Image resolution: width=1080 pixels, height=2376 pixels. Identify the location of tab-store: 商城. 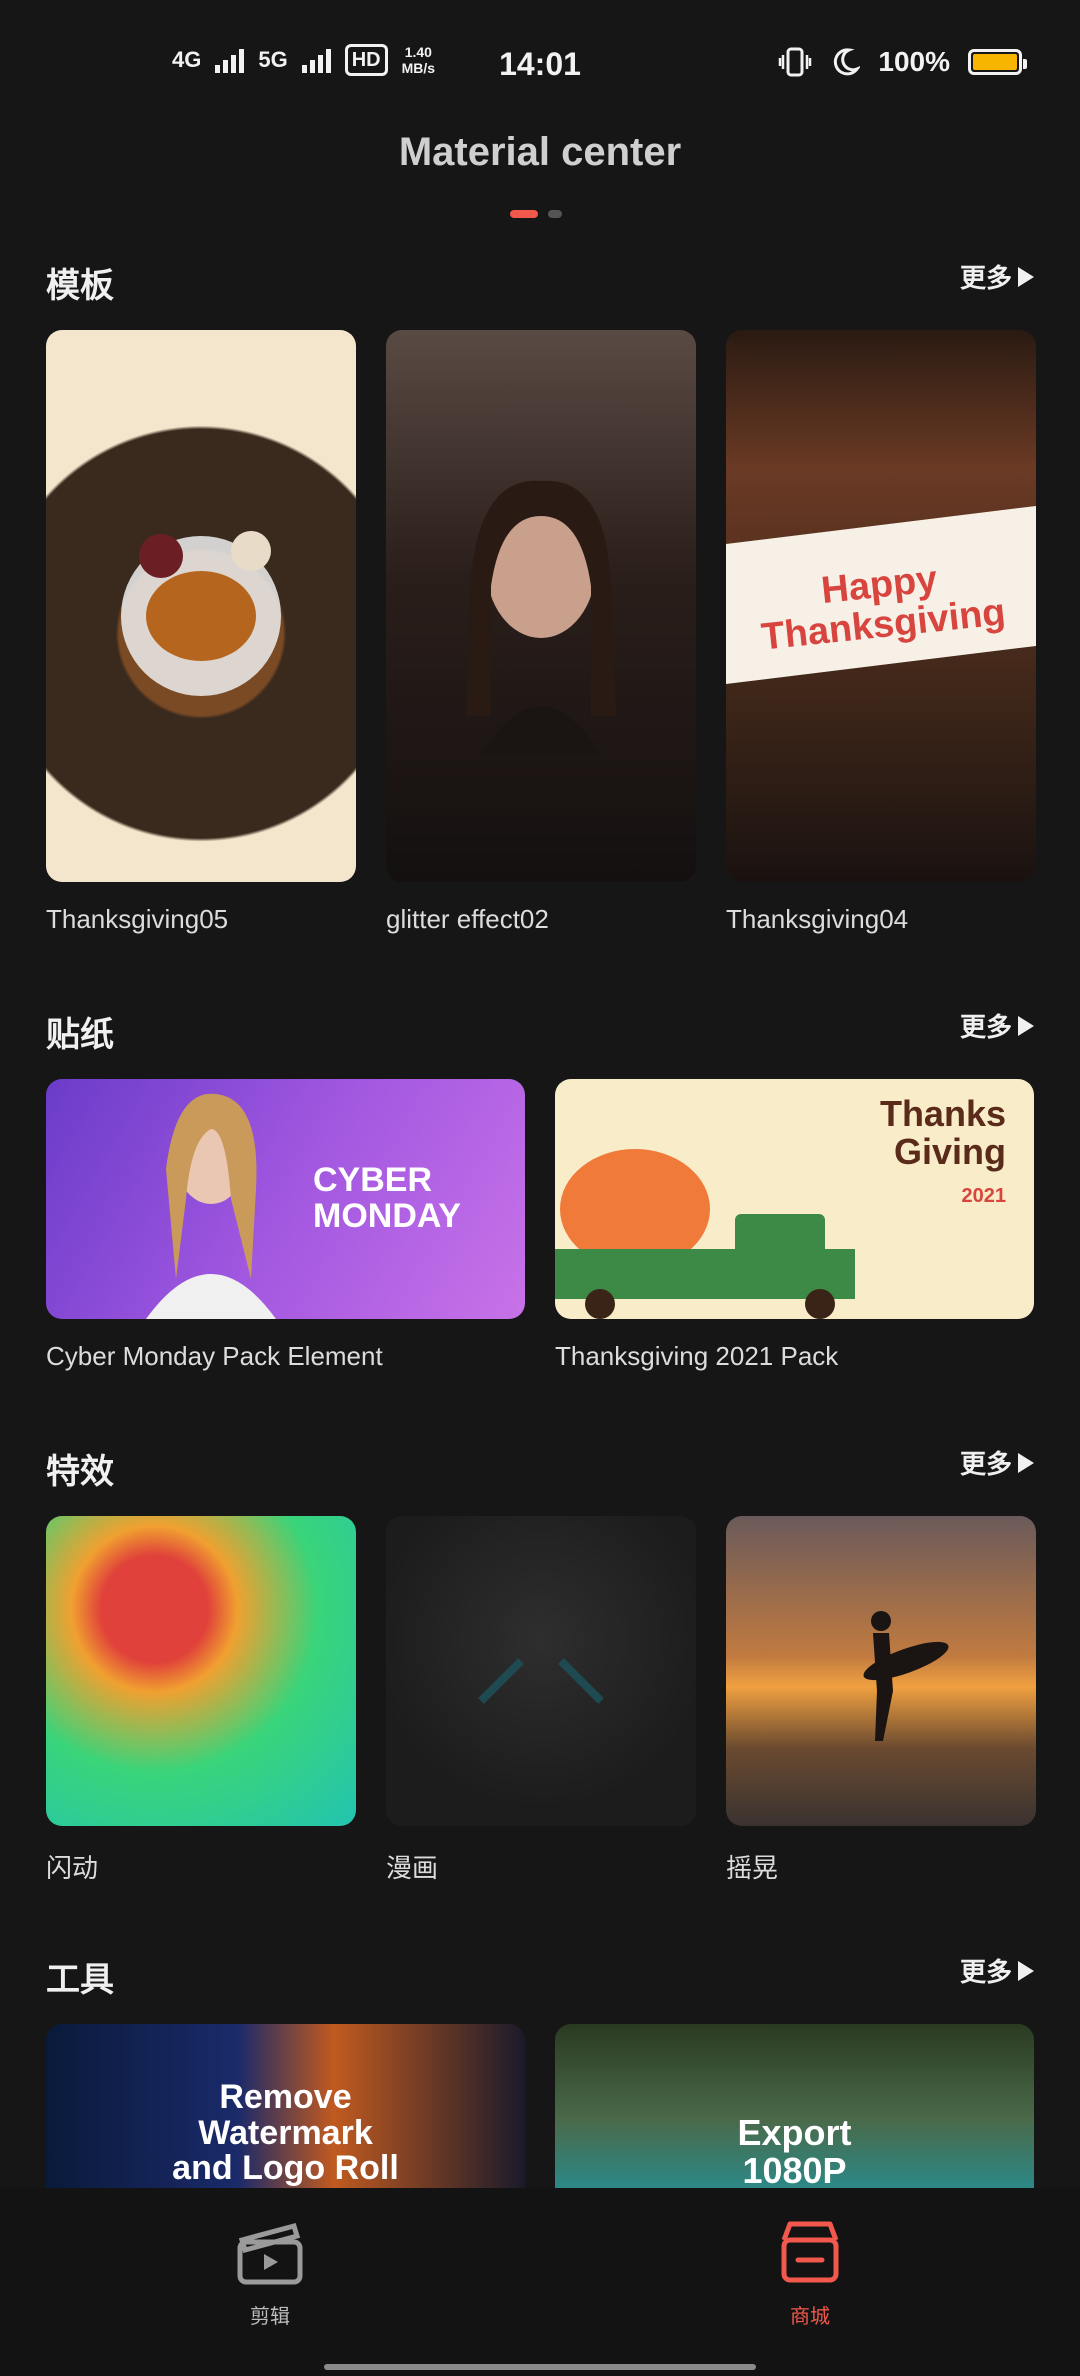
(810, 2273).